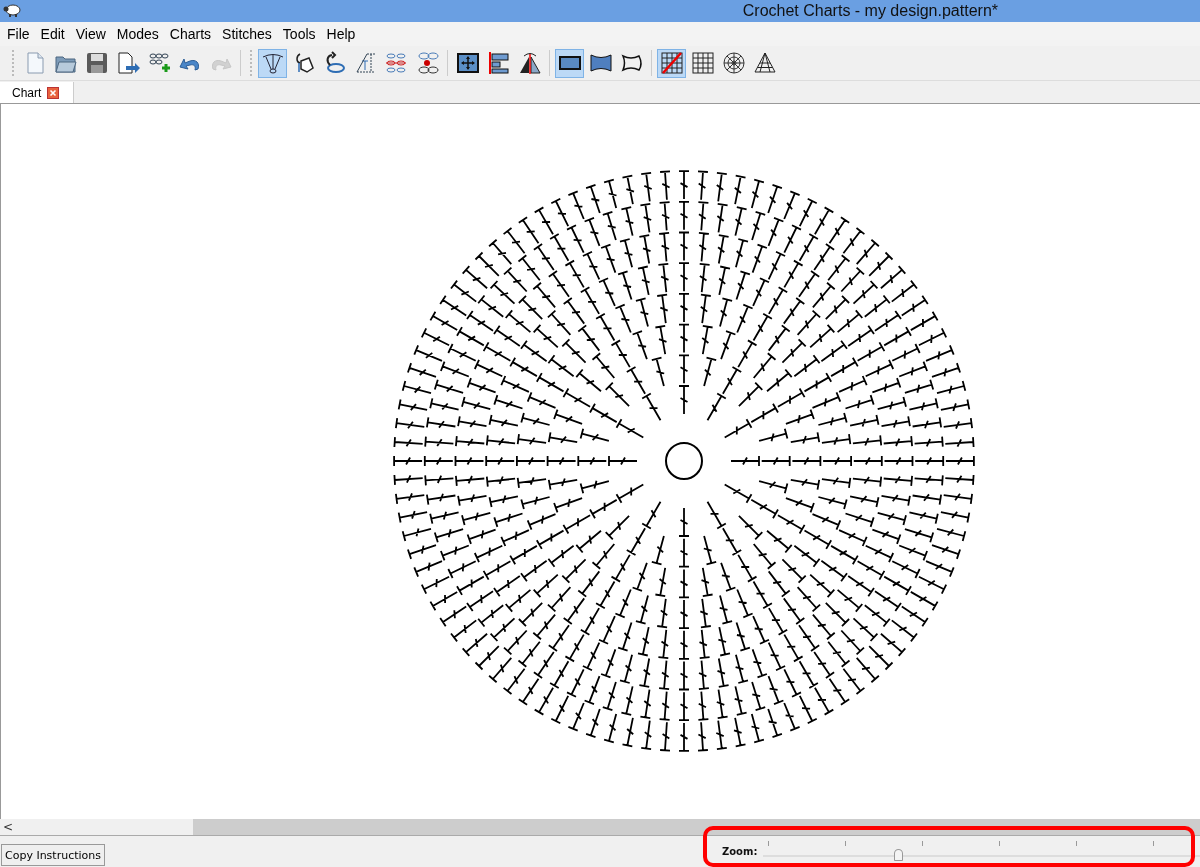 The width and height of the screenshot is (1200, 867). I want to click on menu-item: Tools, so click(299, 34).